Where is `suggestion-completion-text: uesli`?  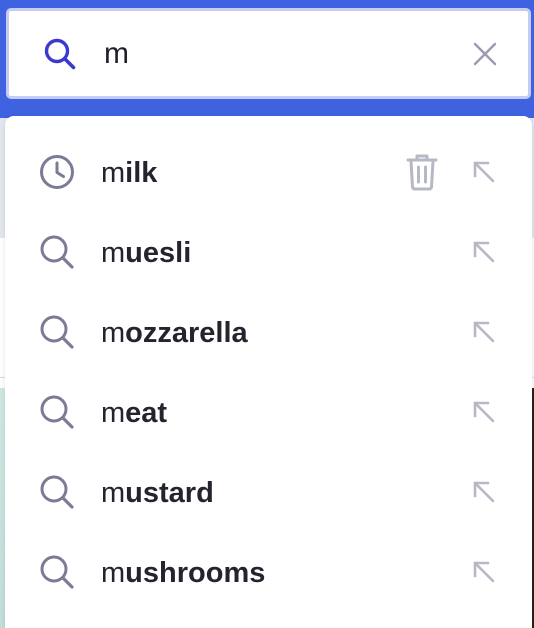
suggestion-completion-text: uesli is located at coordinates (158, 253).